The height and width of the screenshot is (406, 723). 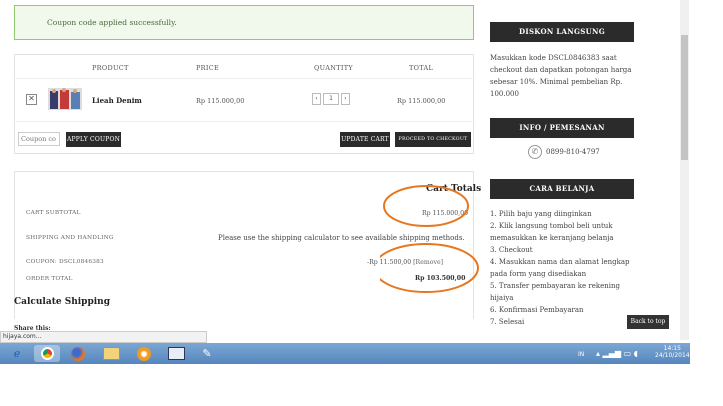 I want to click on order-total-label: ORDER TOTAL, so click(x=49, y=279).